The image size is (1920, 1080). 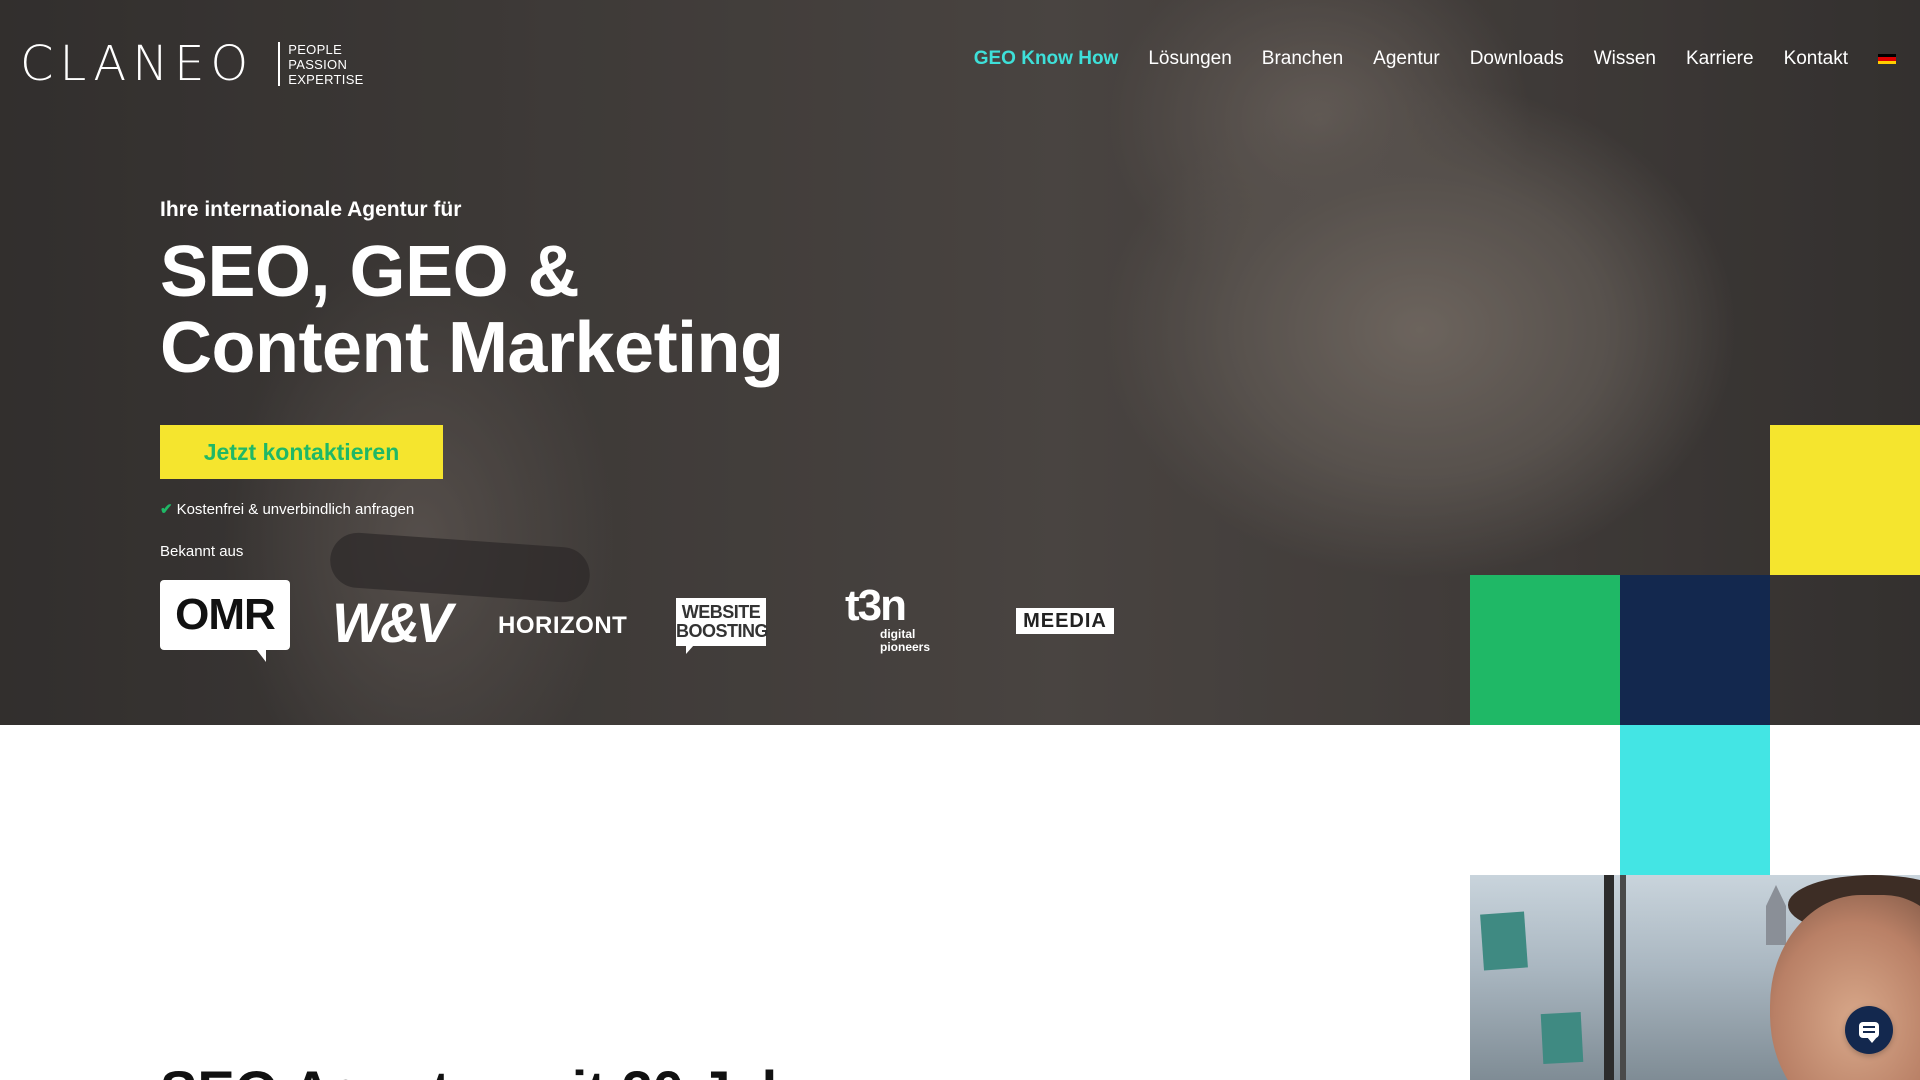 I want to click on person-face, so click(x=1845, y=987).